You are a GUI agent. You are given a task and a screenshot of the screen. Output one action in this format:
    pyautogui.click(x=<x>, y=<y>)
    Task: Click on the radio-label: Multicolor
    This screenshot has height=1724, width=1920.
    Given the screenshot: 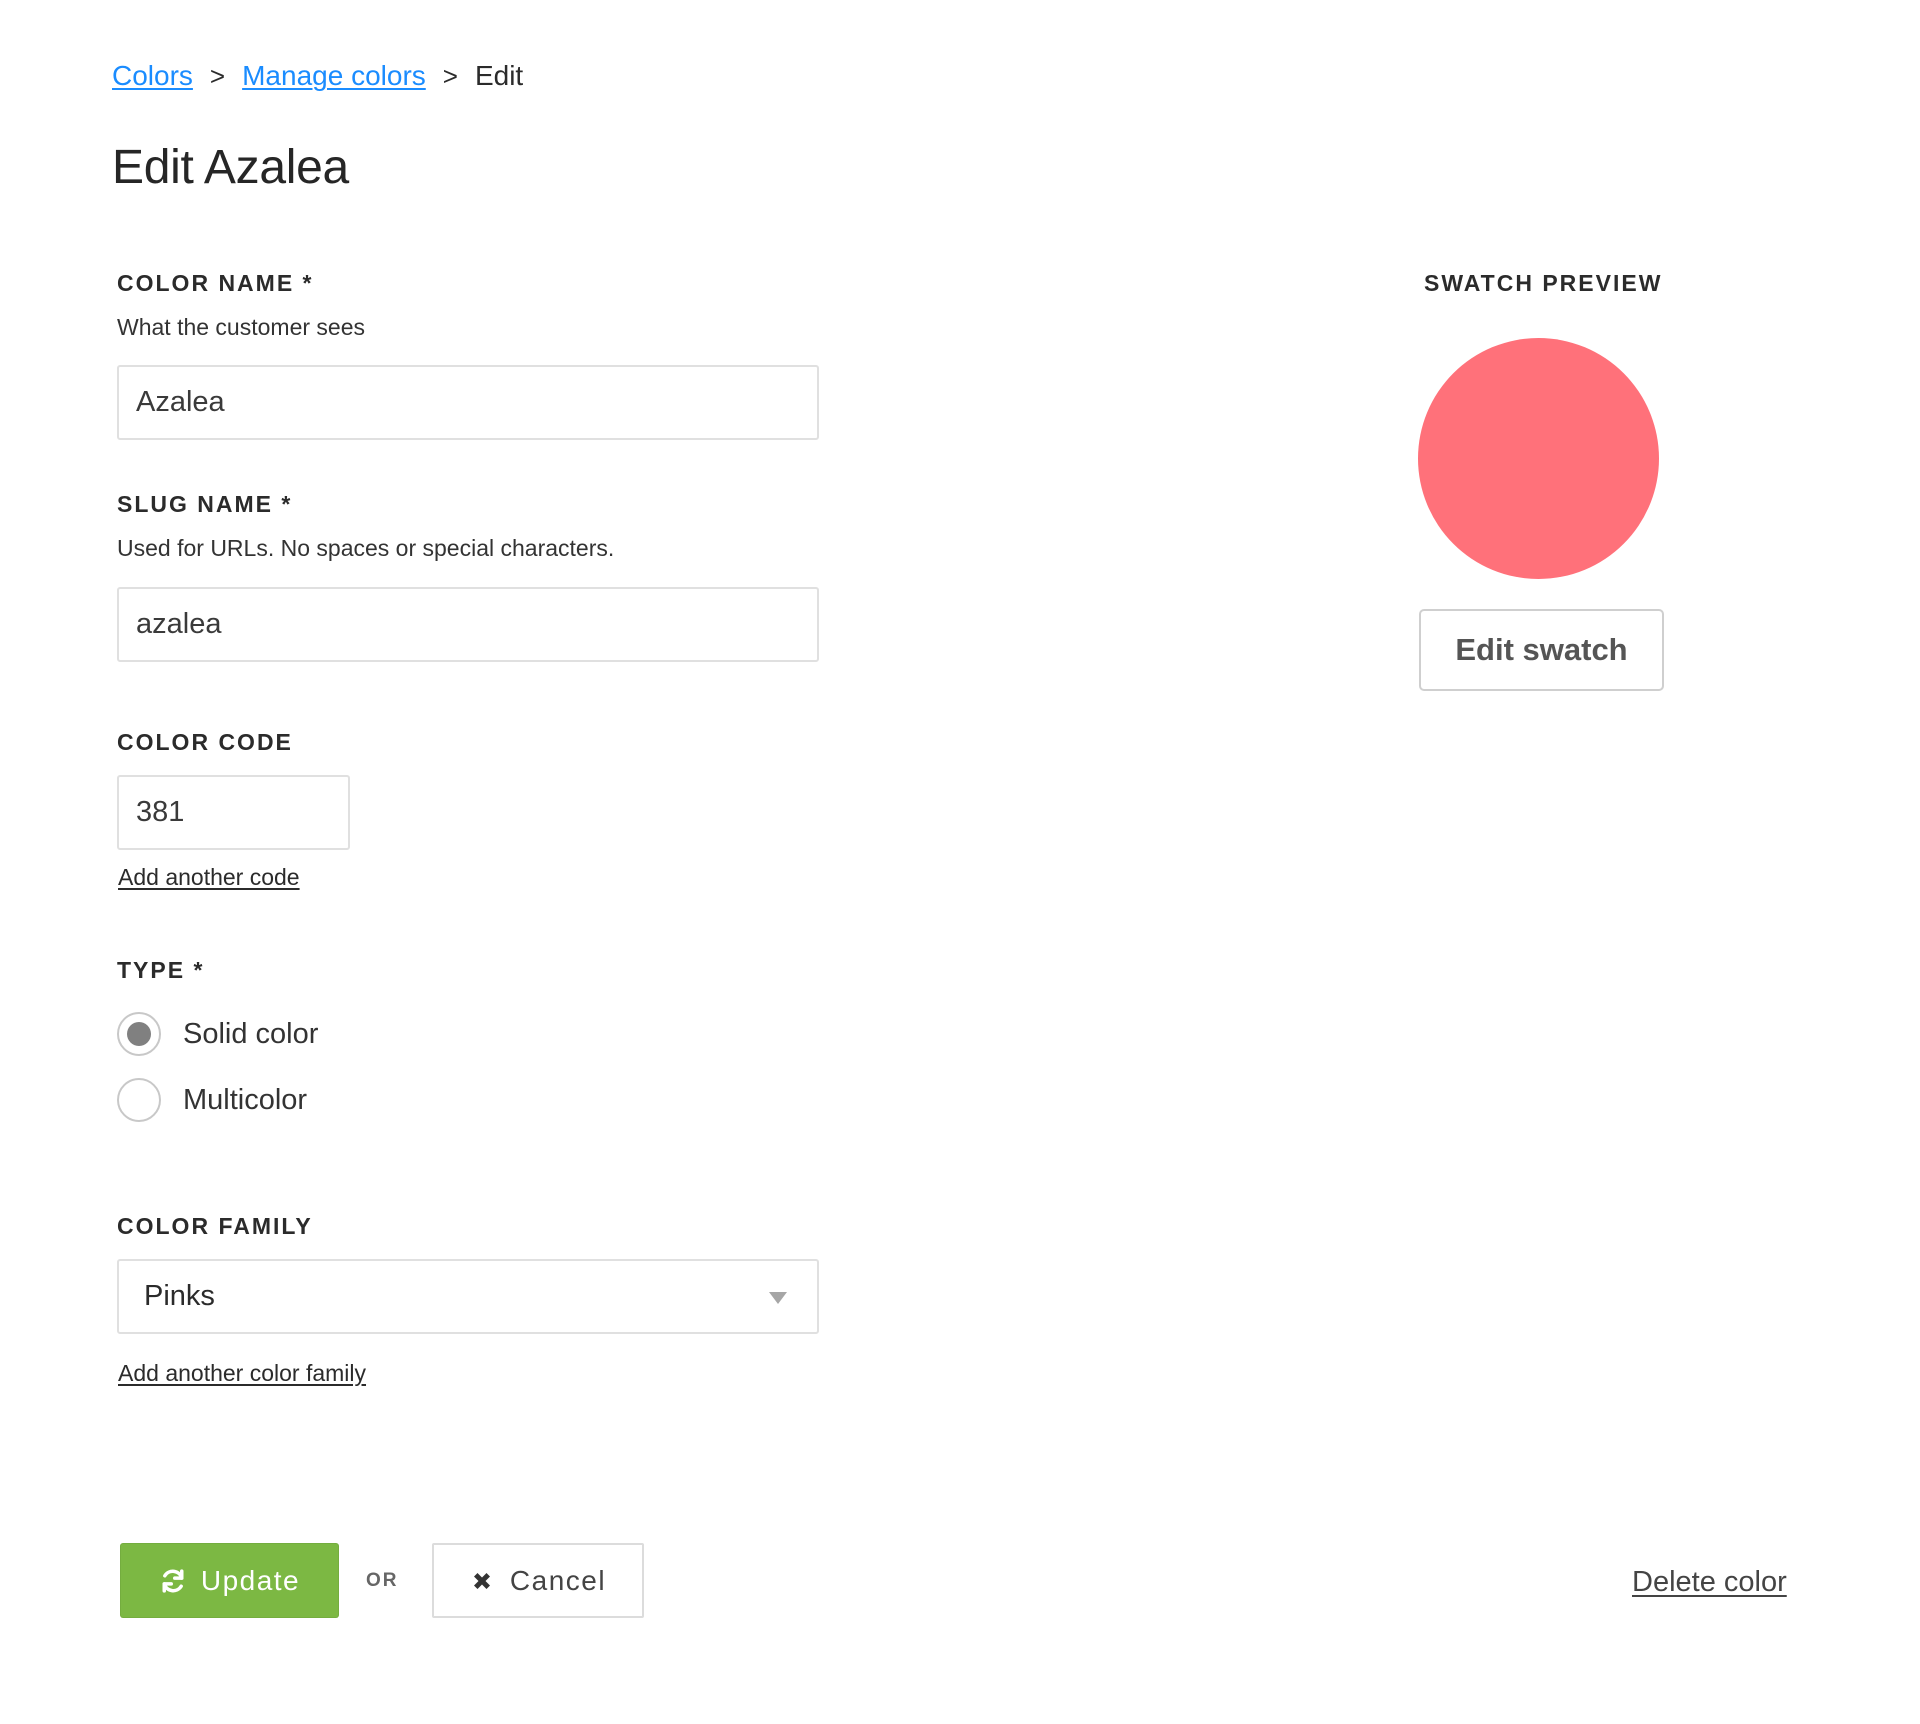 What is the action you would take?
    pyautogui.click(x=245, y=1099)
    